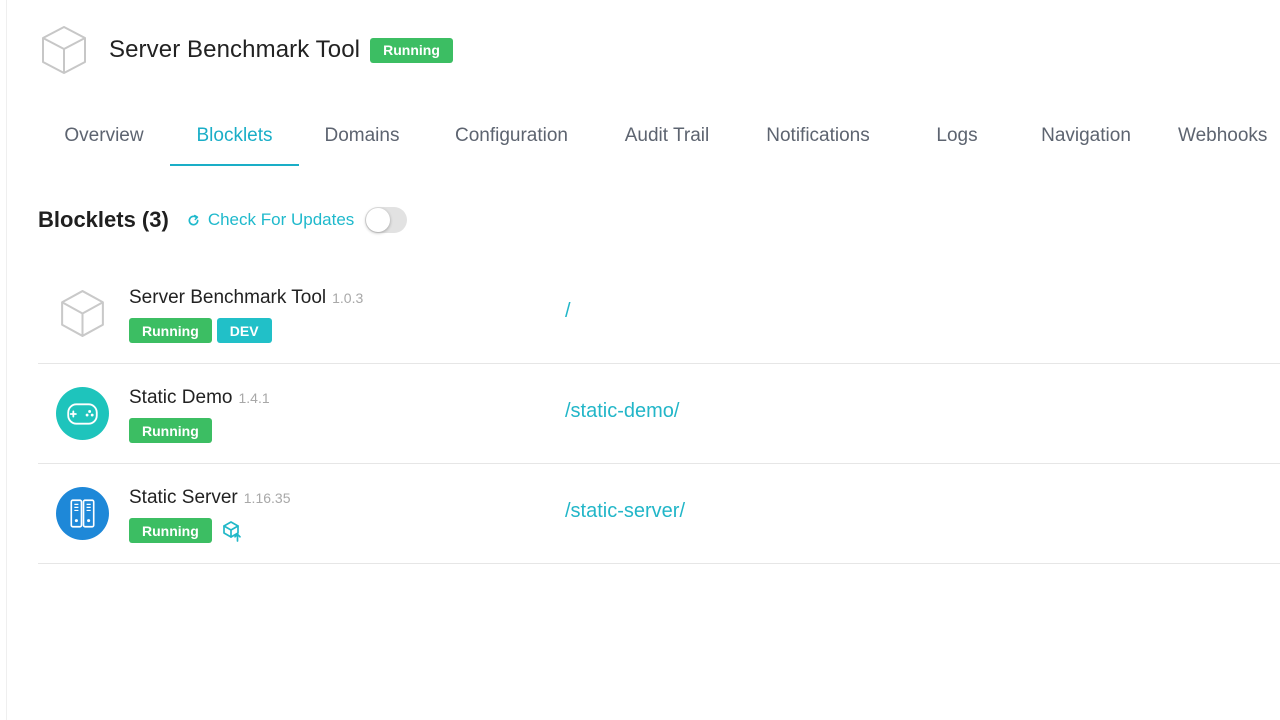  I want to click on blocklet-version: 1.0.3, so click(348, 298).